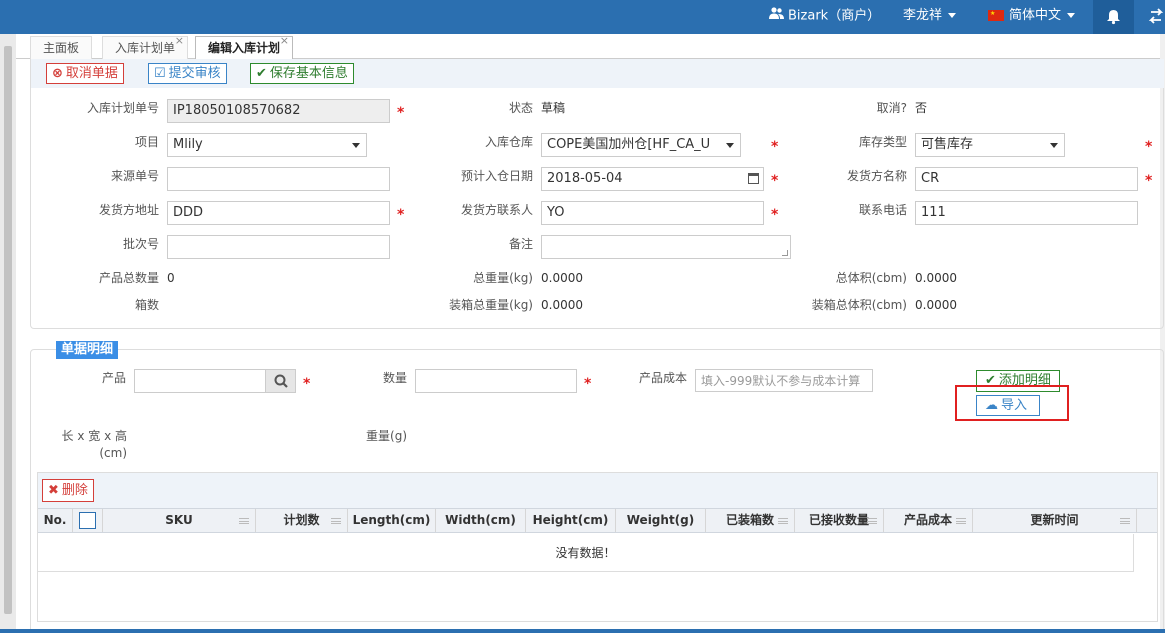 The height and width of the screenshot is (633, 1165). Describe the element at coordinates (74, 490) in the screenshot. I see `button-label: 删除` at that location.